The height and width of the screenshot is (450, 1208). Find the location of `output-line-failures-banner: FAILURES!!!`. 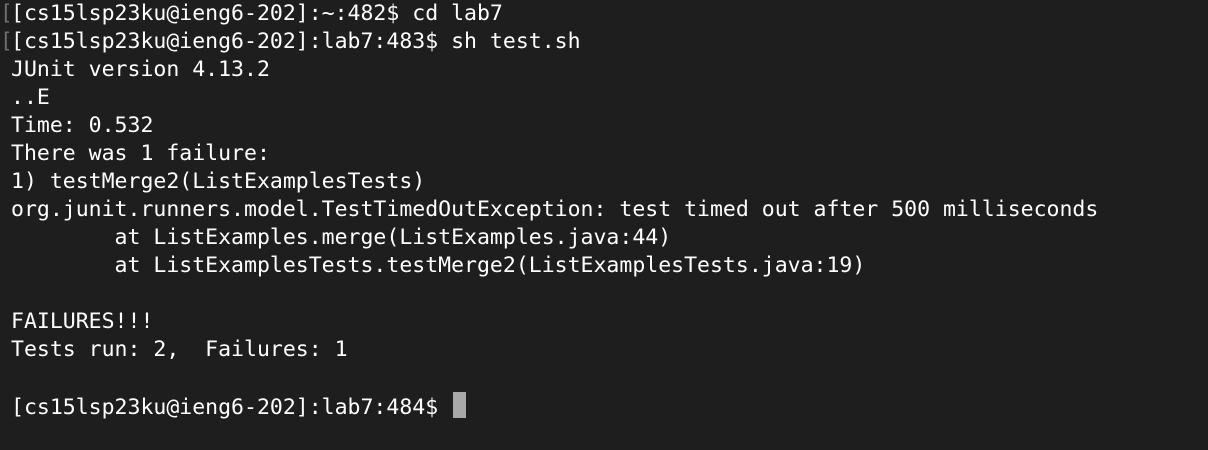

output-line-failures-banner: FAILURES!!! is located at coordinates (82, 321).